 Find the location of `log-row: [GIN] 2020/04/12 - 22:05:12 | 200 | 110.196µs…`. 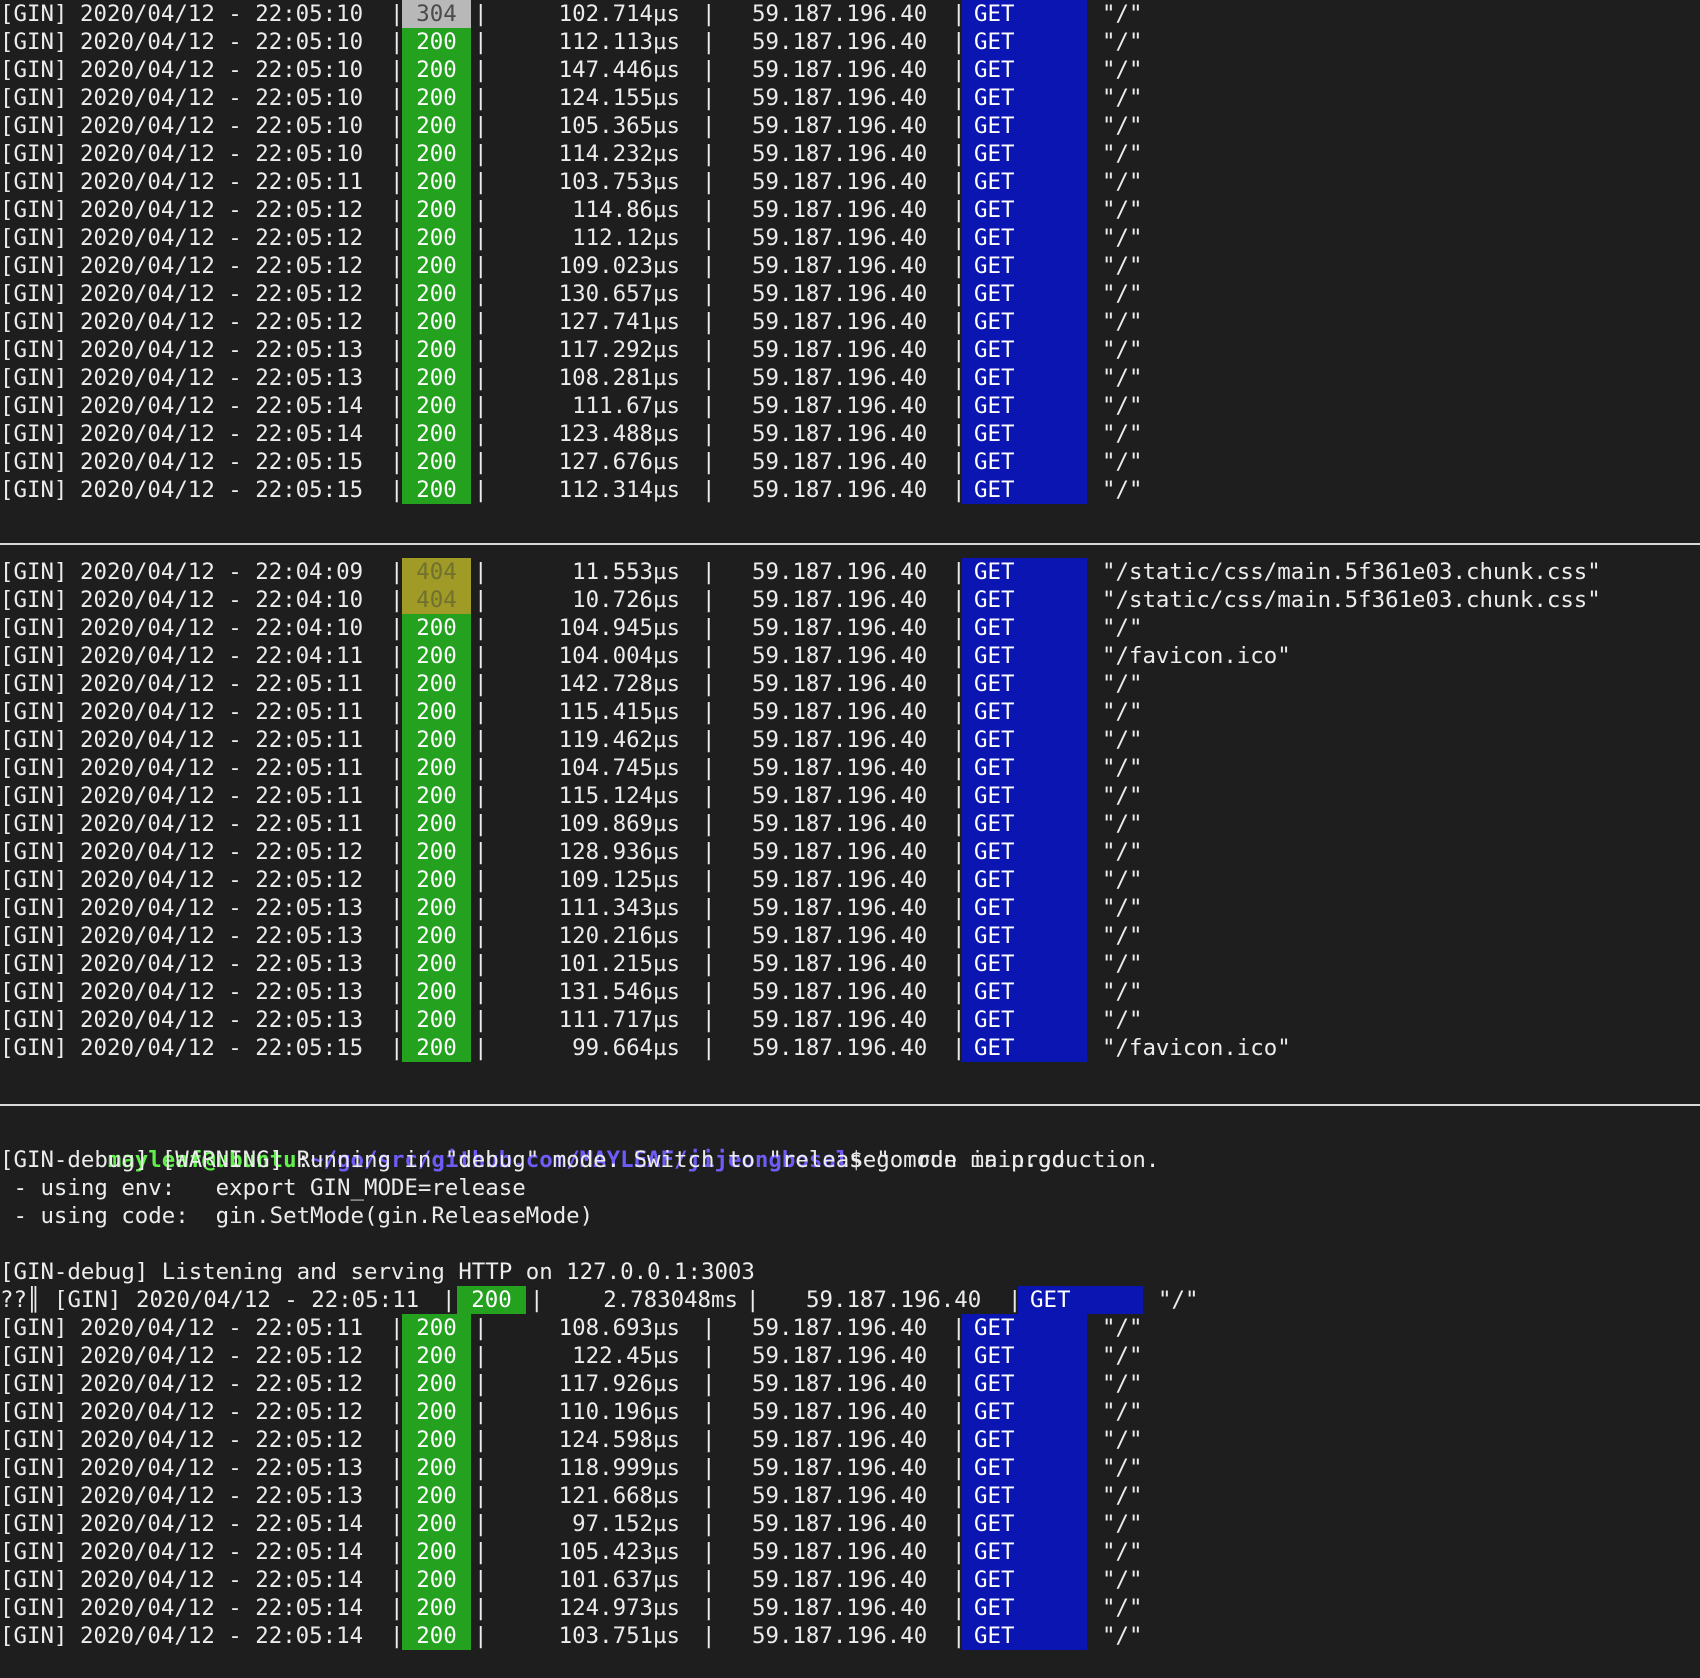

log-row: [GIN] 2020/04/12 - 22:05:12 | 200 | 110.196µs… is located at coordinates (850, 1412).